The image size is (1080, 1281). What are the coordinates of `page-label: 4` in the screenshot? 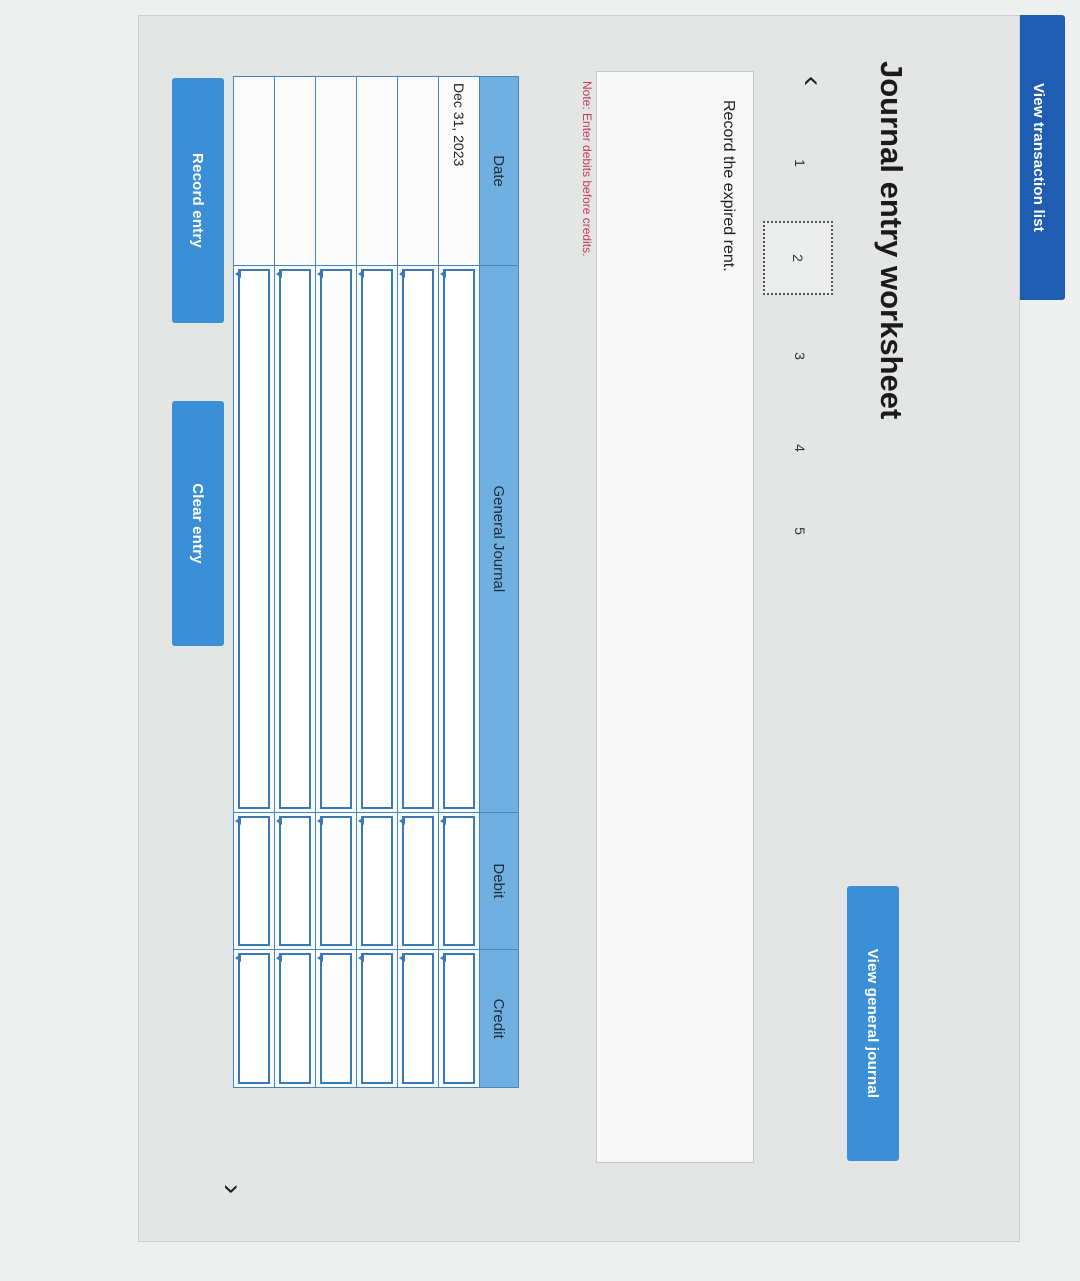 It's located at (800, 448).